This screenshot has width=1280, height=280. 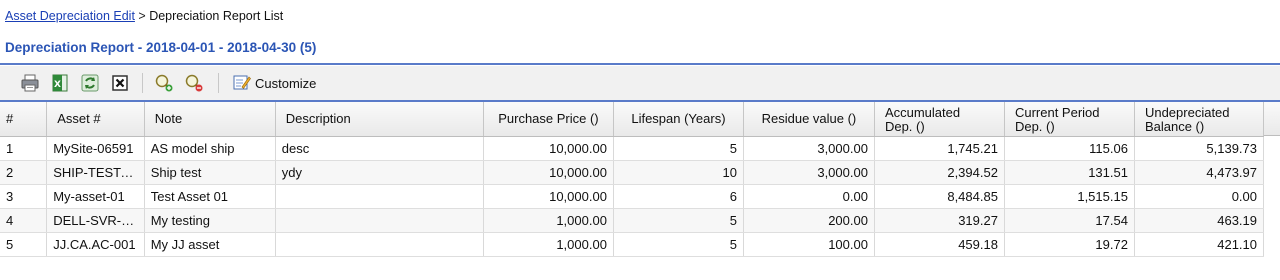 I want to click on zoom-out-button, so click(x=194, y=83).